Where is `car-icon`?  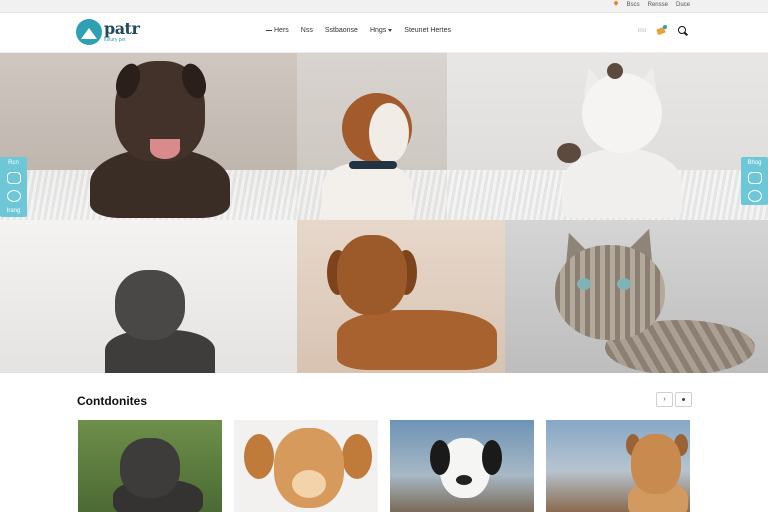
car-icon is located at coordinates (13, 178).